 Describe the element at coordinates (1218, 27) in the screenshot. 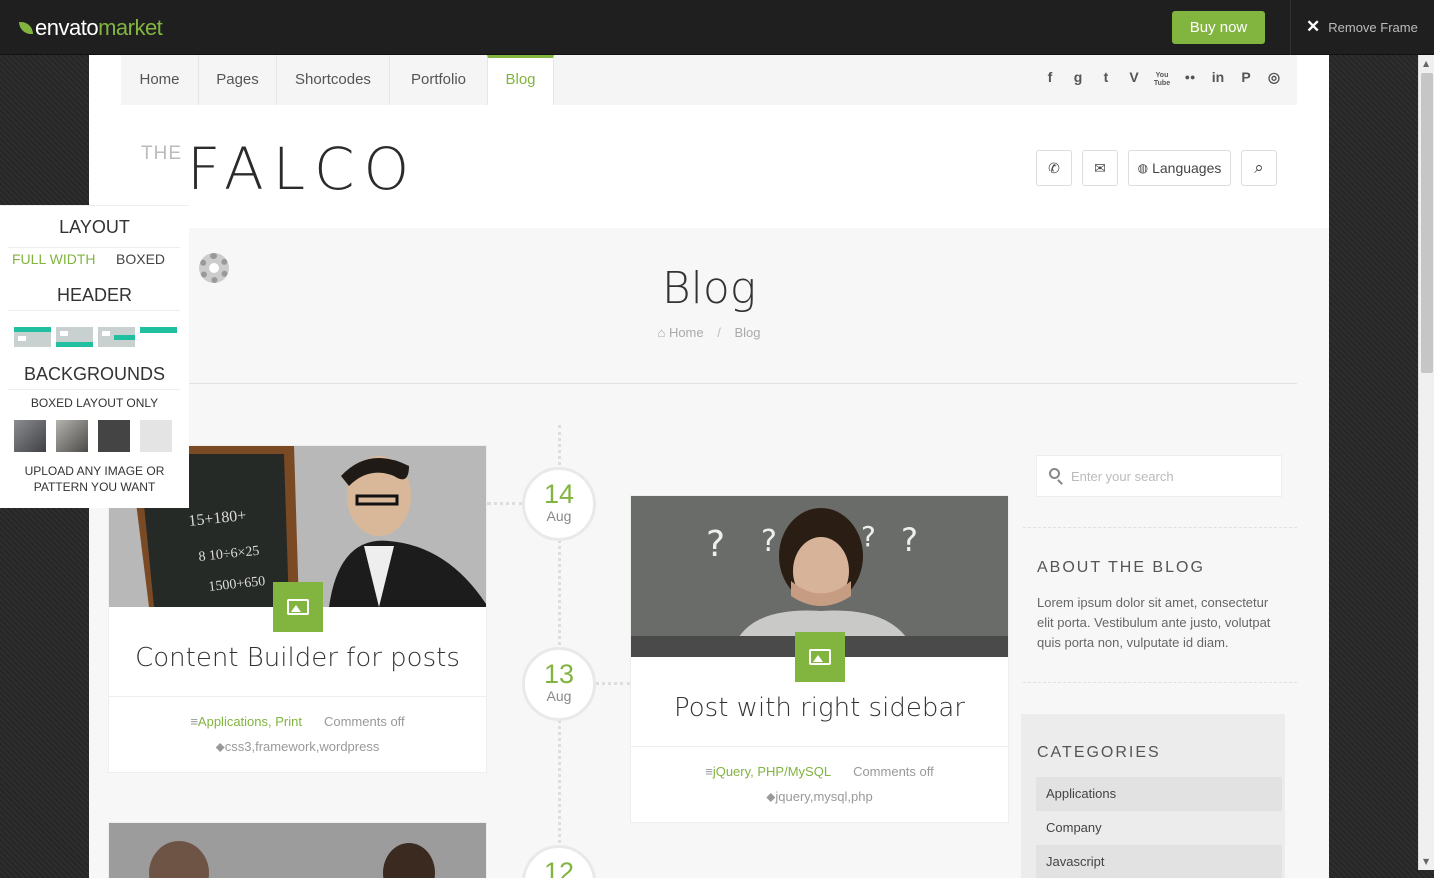

I see `buy-now-button: Buy now` at that location.